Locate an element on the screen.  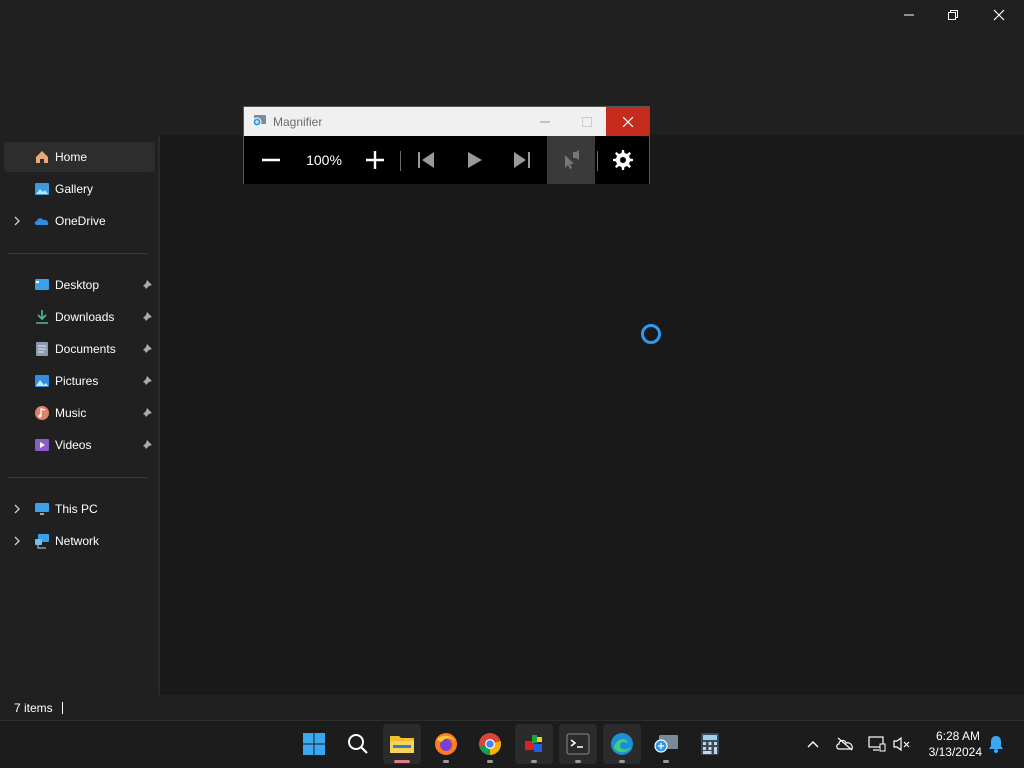
sidebar-item-label: Home is located at coordinates (71, 157).